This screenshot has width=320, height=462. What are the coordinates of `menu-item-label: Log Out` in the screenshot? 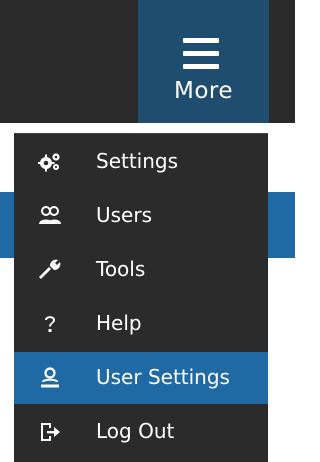 It's located at (135, 431).